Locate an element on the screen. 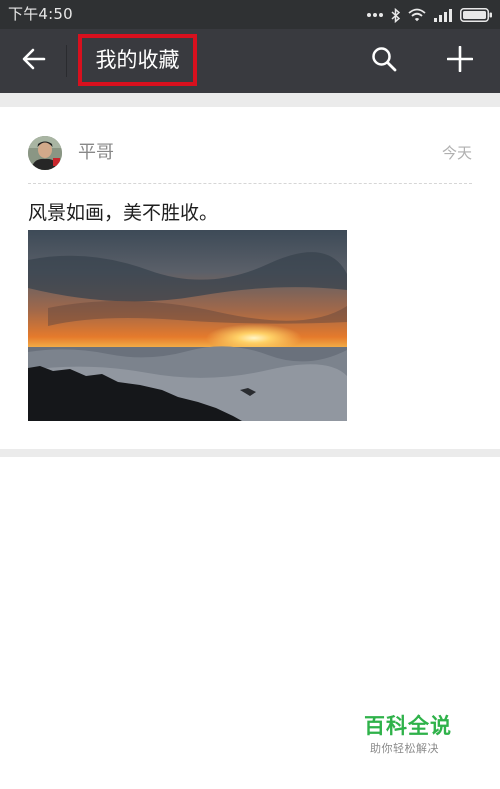 The image size is (500, 789). content-top-spacer is located at coordinates (250, 100).